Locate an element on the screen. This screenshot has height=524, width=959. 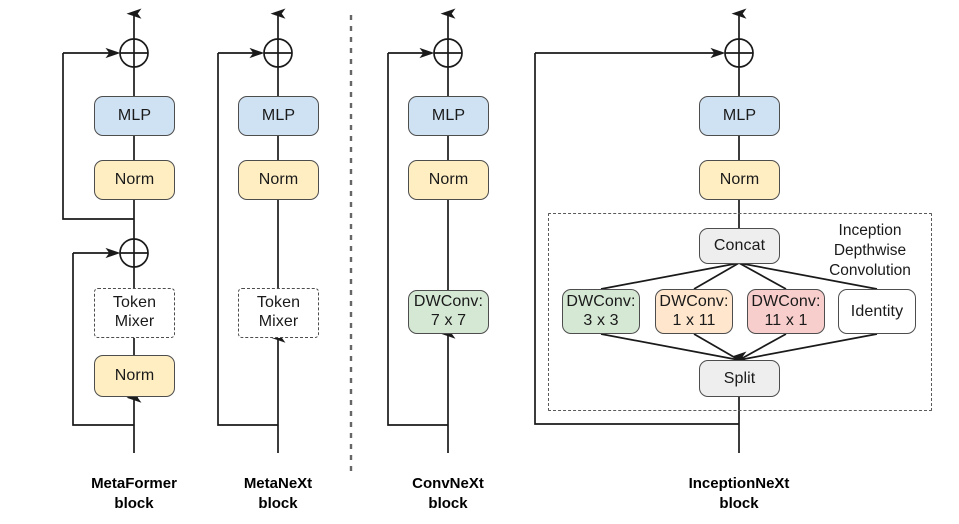
inceptionnext-mlp-label: MLP is located at coordinates (739, 116).